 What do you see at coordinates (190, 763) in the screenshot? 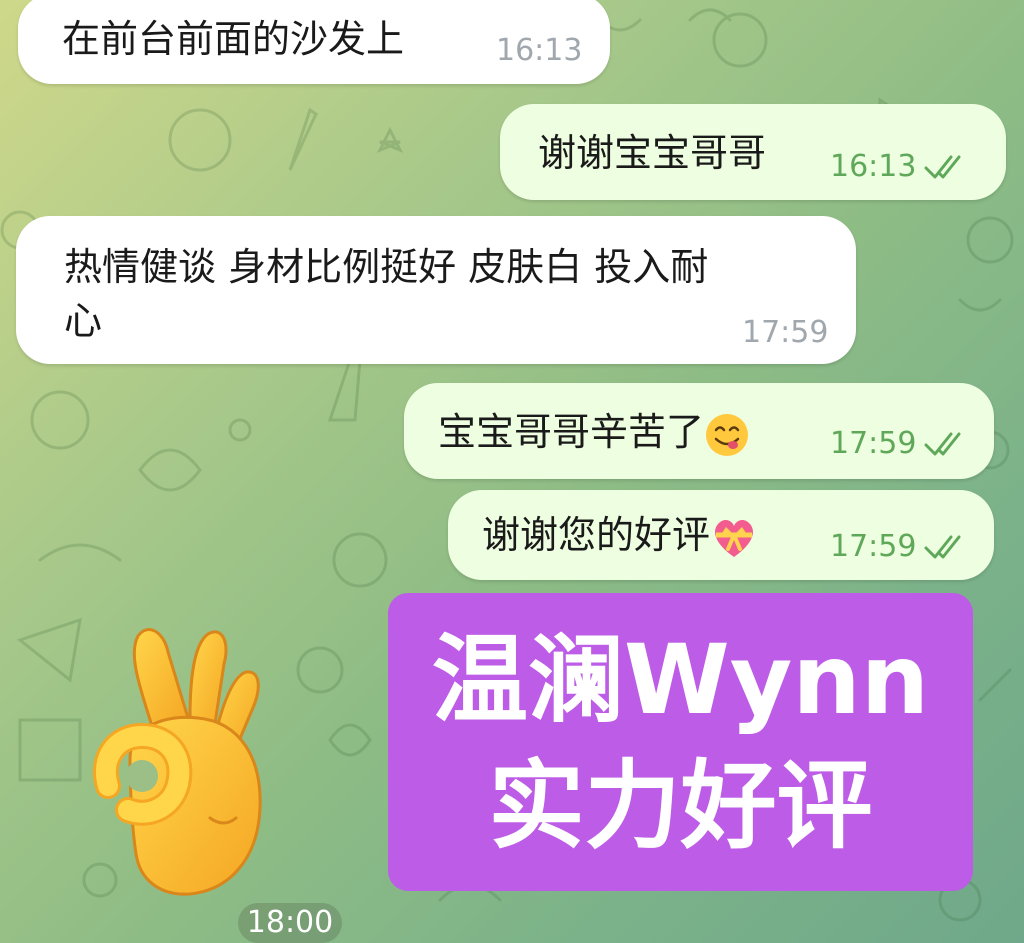
I see `ok-hand-emoji` at bounding box center [190, 763].